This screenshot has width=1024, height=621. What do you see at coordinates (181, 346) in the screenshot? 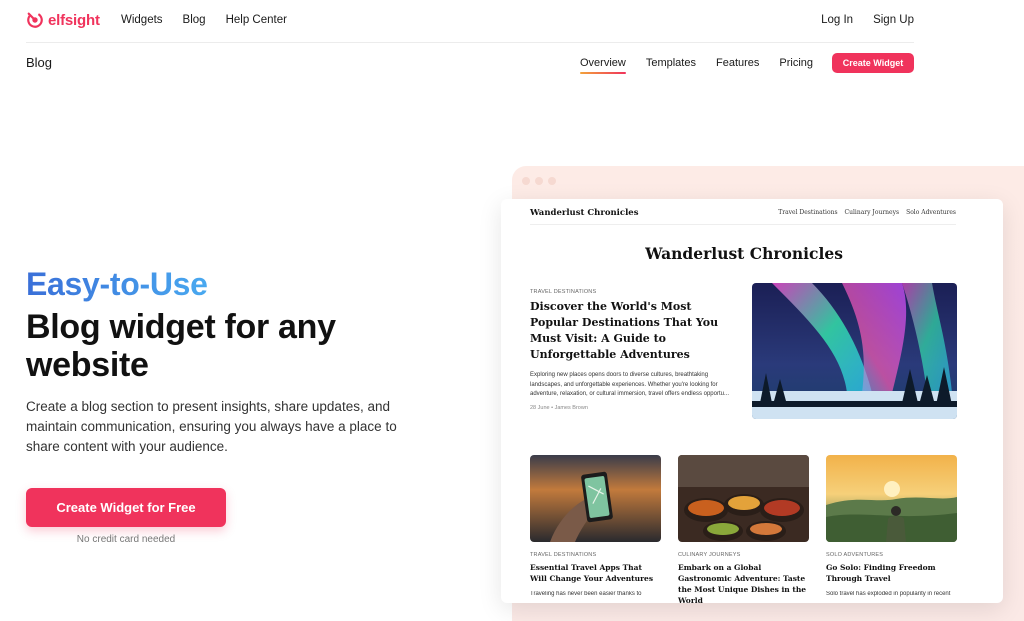
I see `hero-title: Blog widget for any website` at bounding box center [181, 346].